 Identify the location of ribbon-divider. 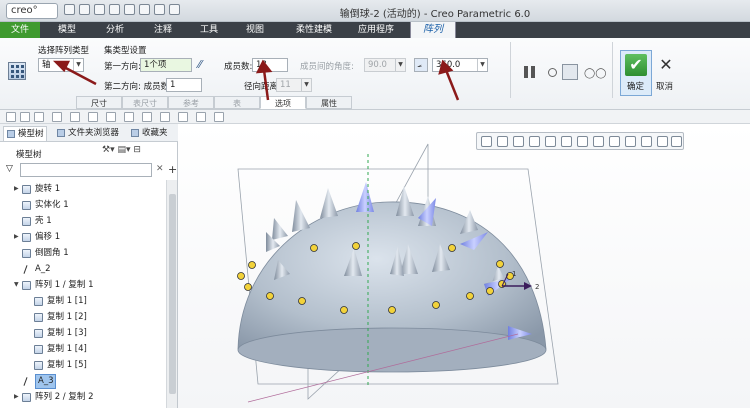
(510, 70).